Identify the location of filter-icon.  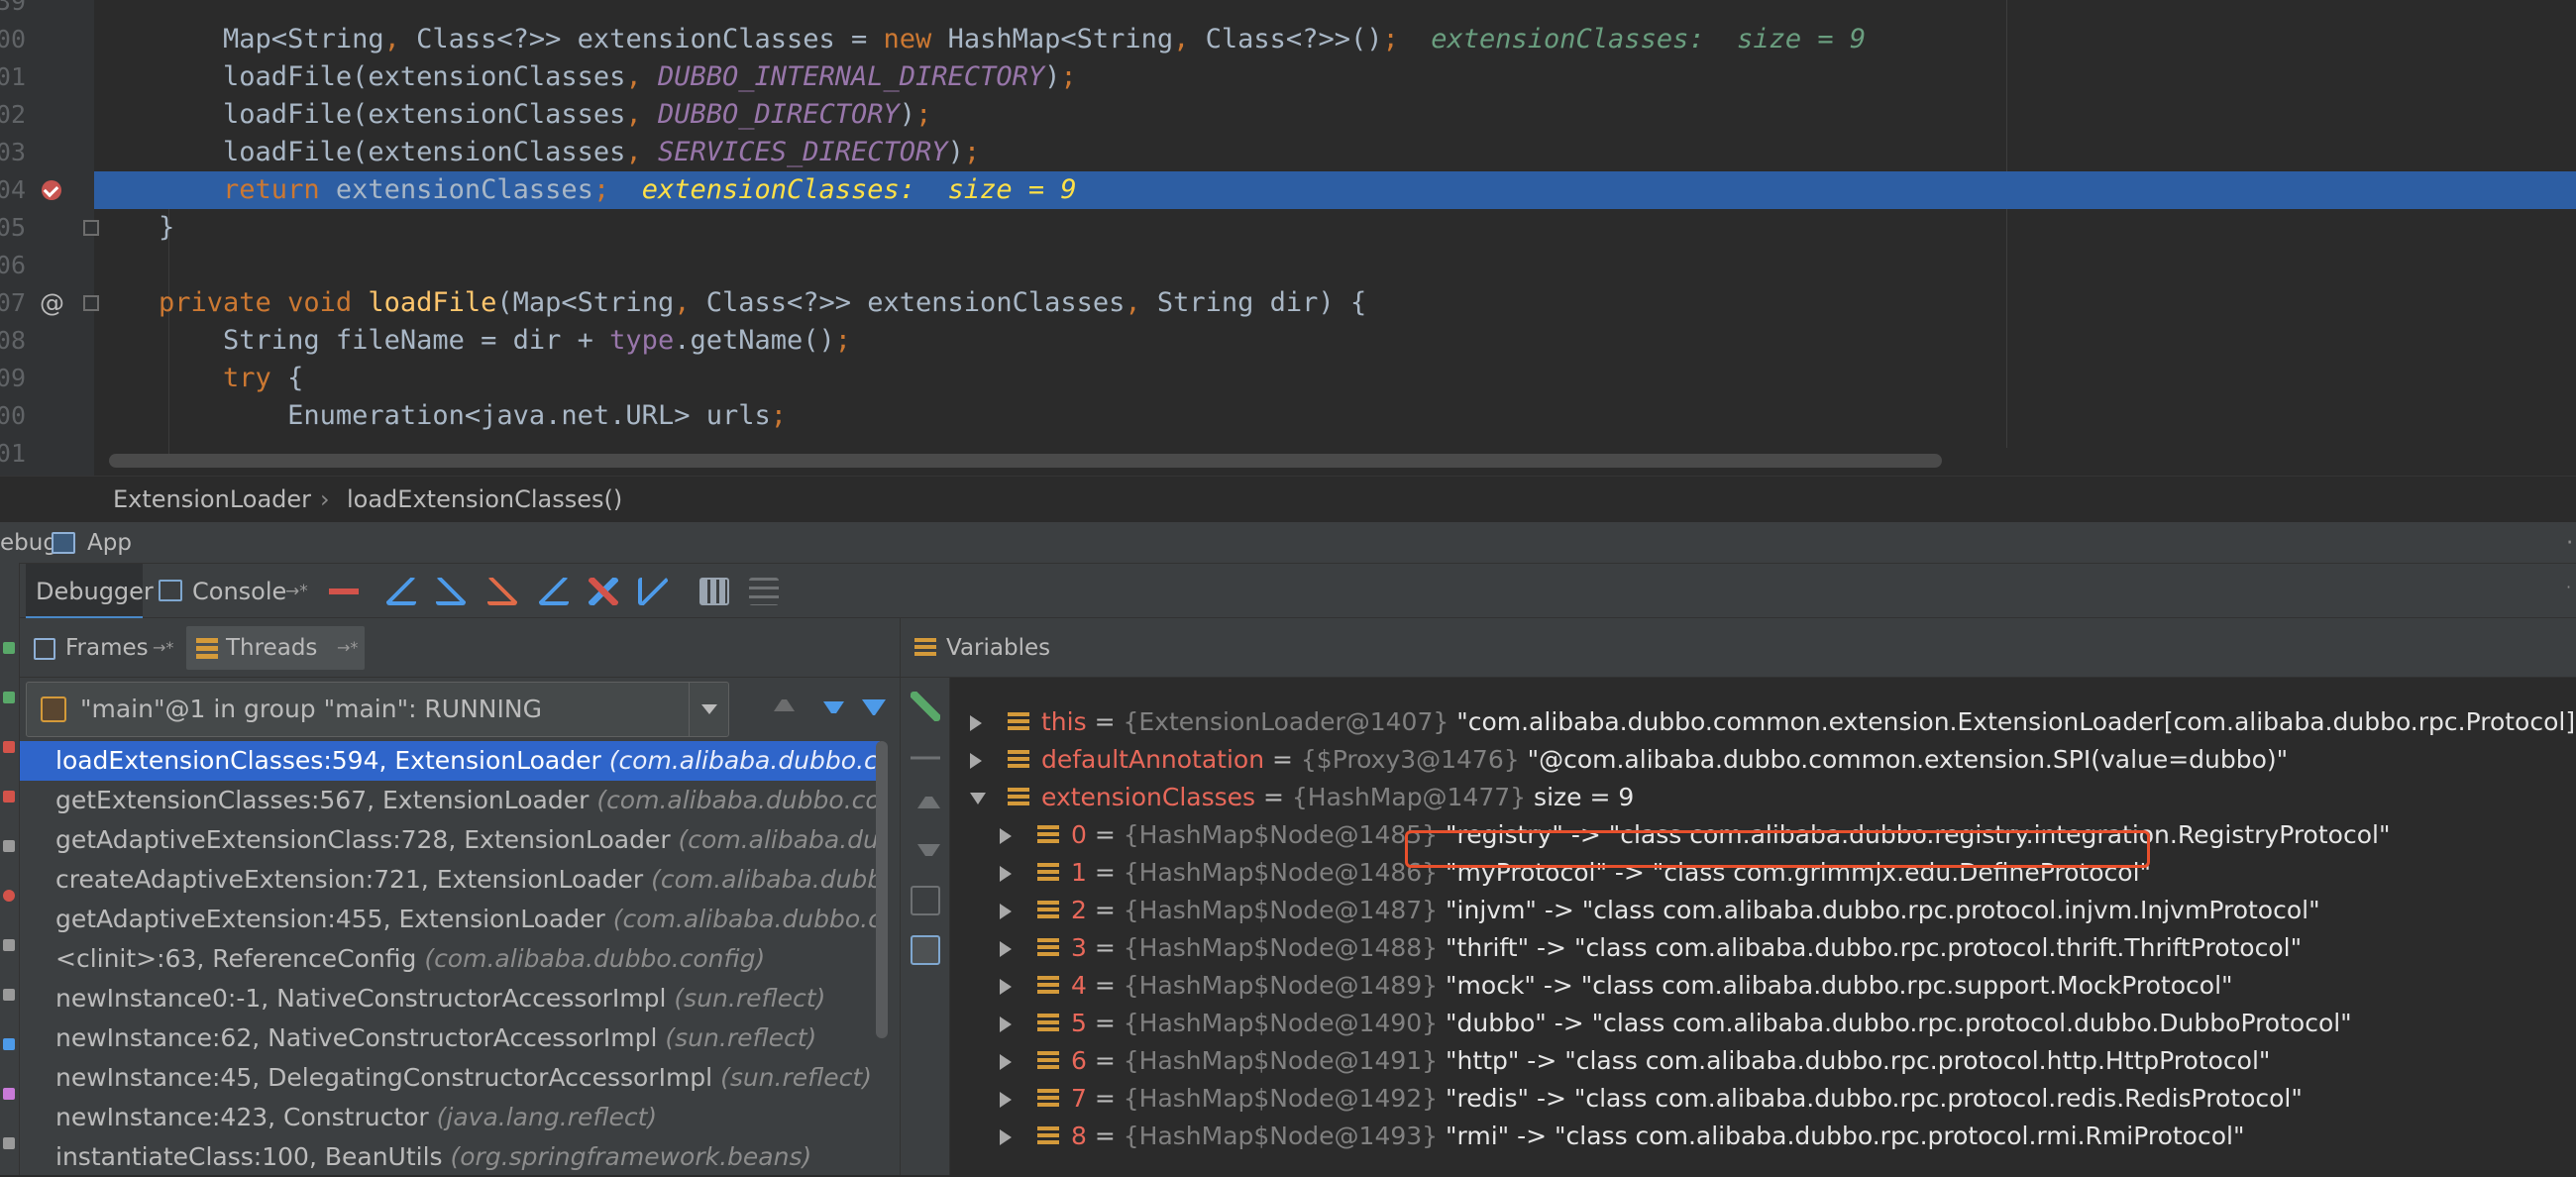
(873, 708).